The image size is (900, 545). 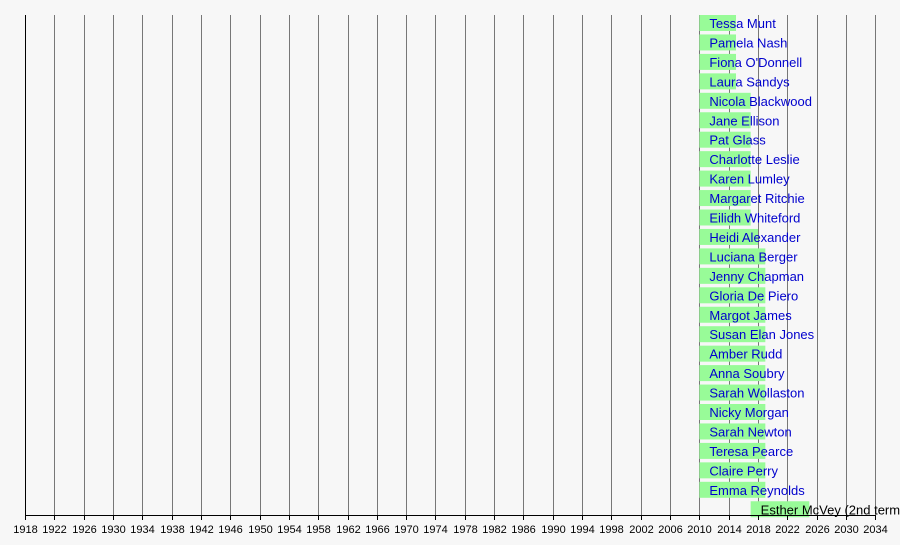 I want to click on bar-label: Nicky Morgan, so click(x=748, y=412).